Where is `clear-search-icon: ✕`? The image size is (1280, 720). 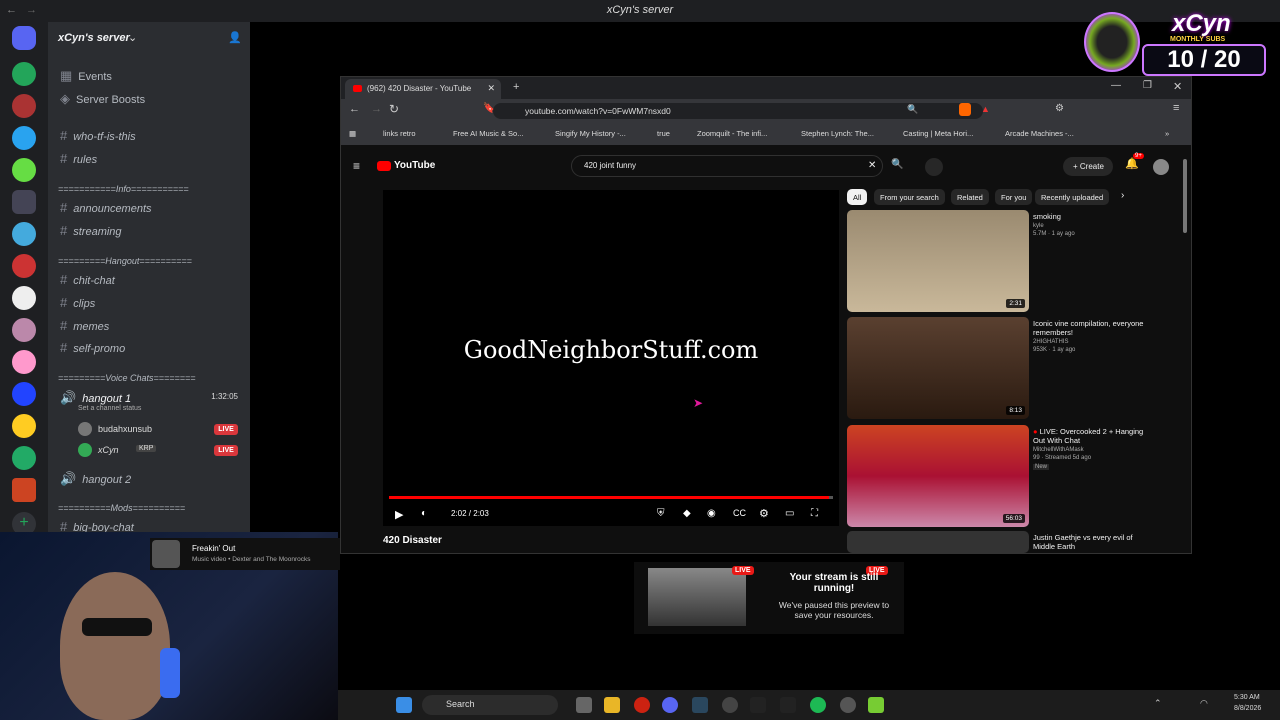 clear-search-icon: ✕ is located at coordinates (872, 165).